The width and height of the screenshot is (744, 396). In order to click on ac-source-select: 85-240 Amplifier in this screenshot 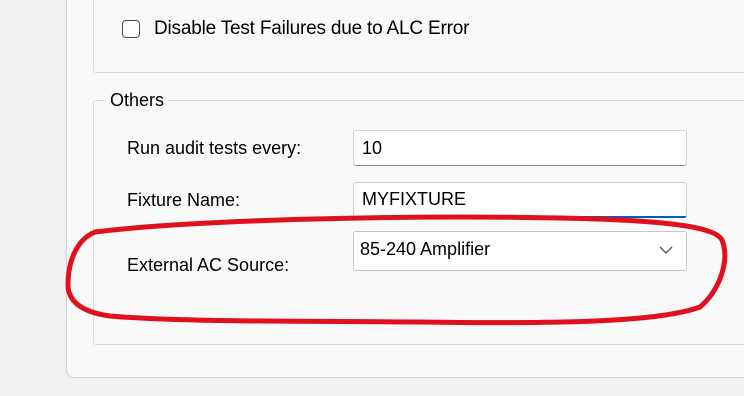, I will do `click(520, 251)`.